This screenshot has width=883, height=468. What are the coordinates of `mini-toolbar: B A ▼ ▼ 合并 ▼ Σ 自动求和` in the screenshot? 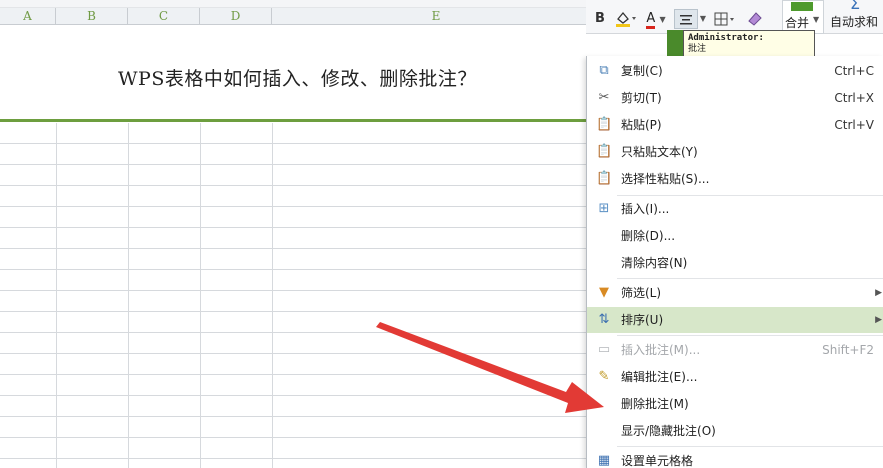 It's located at (734, 17).